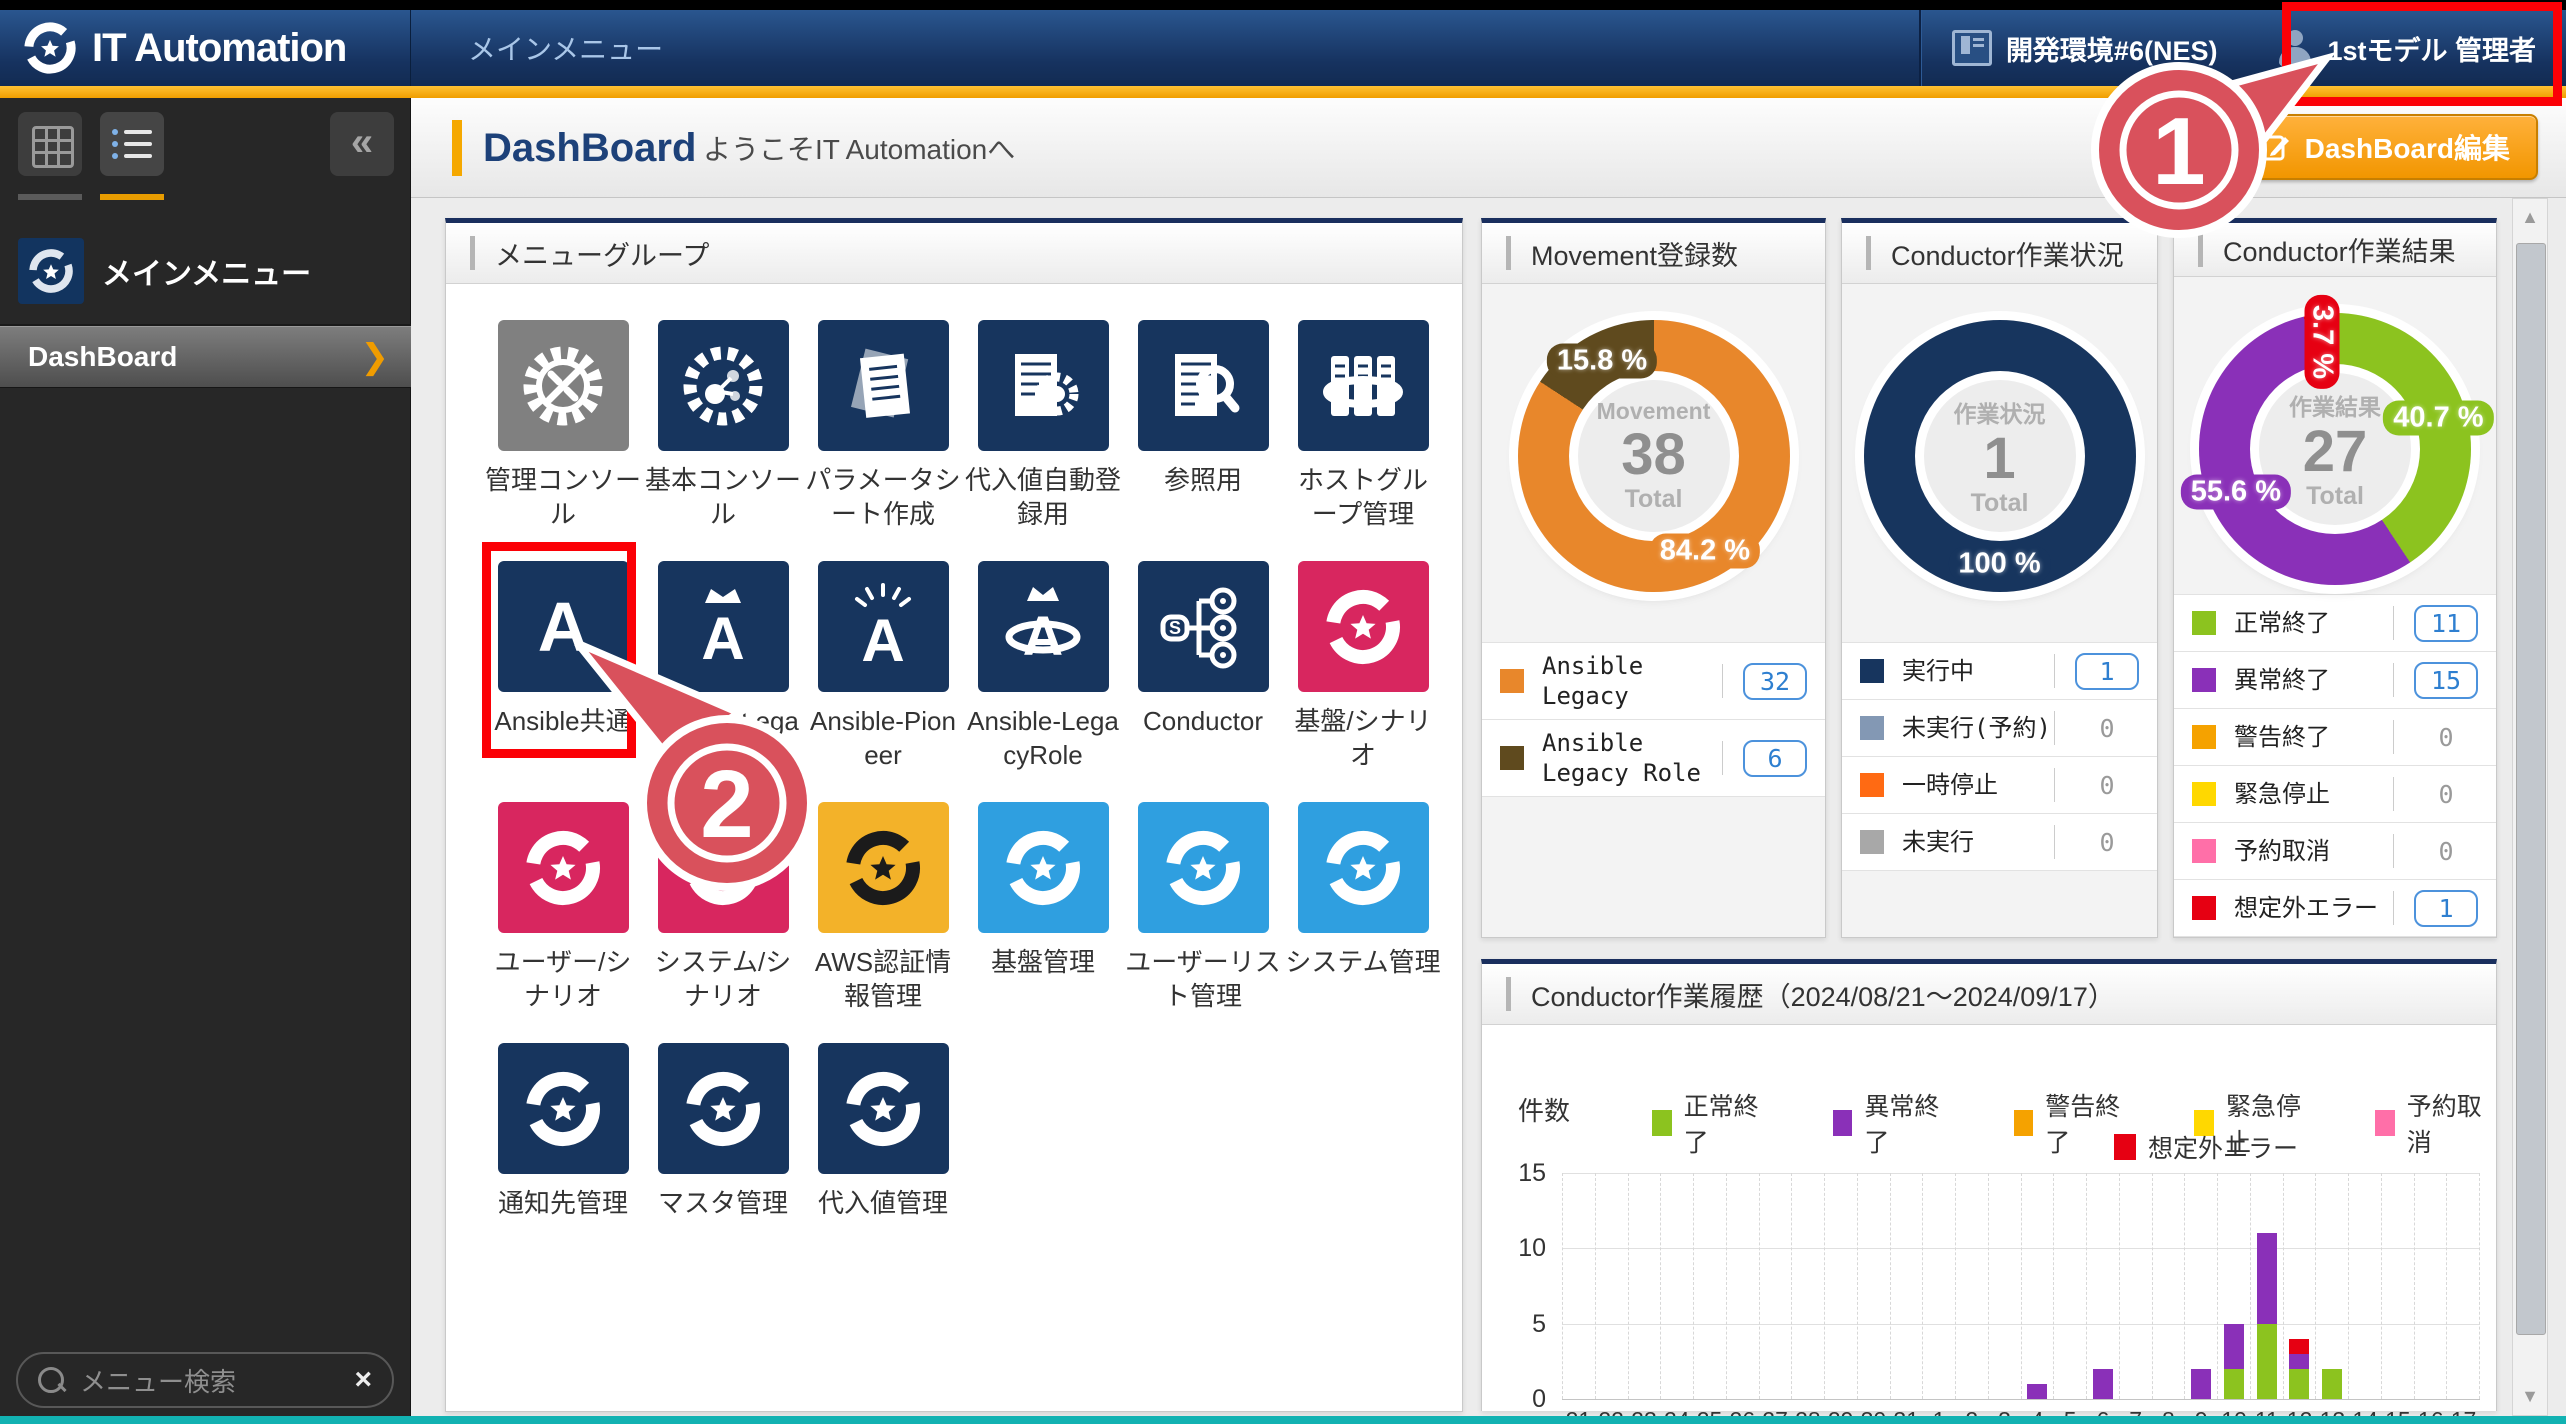 This screenshot has width=2566, height=1424. I want to click on svg-text: 2, so click(726, 804).